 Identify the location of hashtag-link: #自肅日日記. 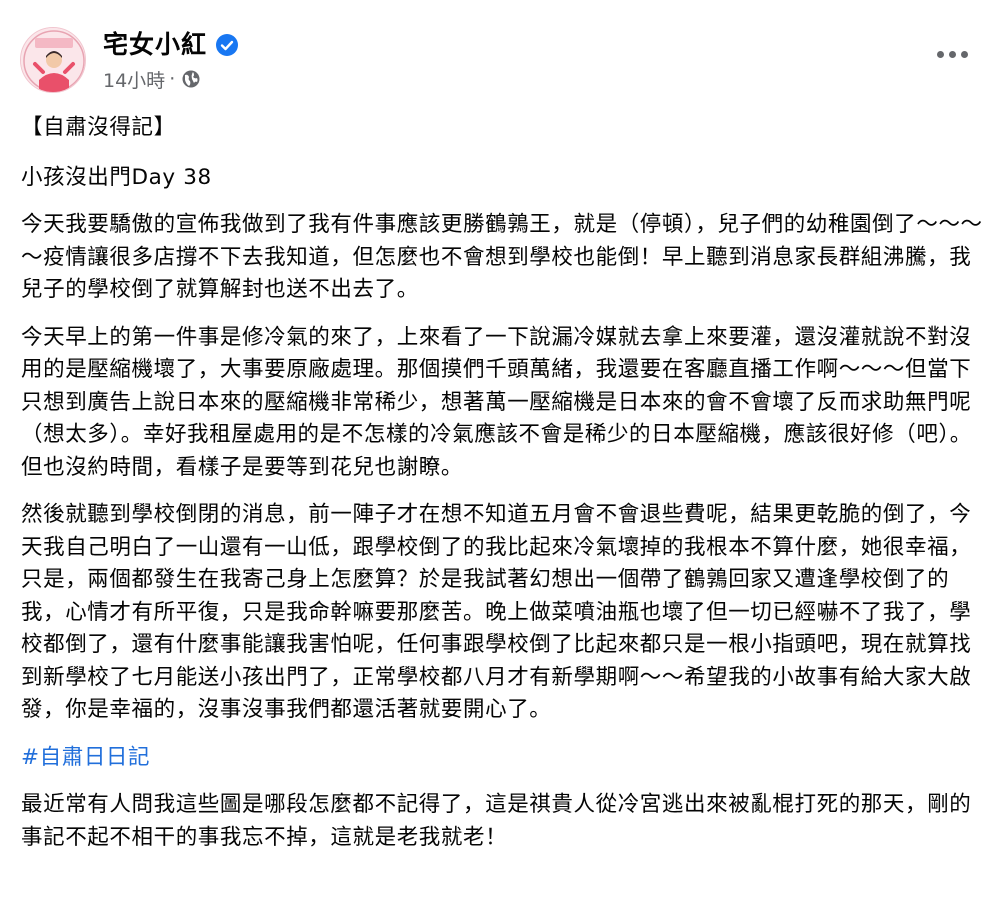
(85, 757).